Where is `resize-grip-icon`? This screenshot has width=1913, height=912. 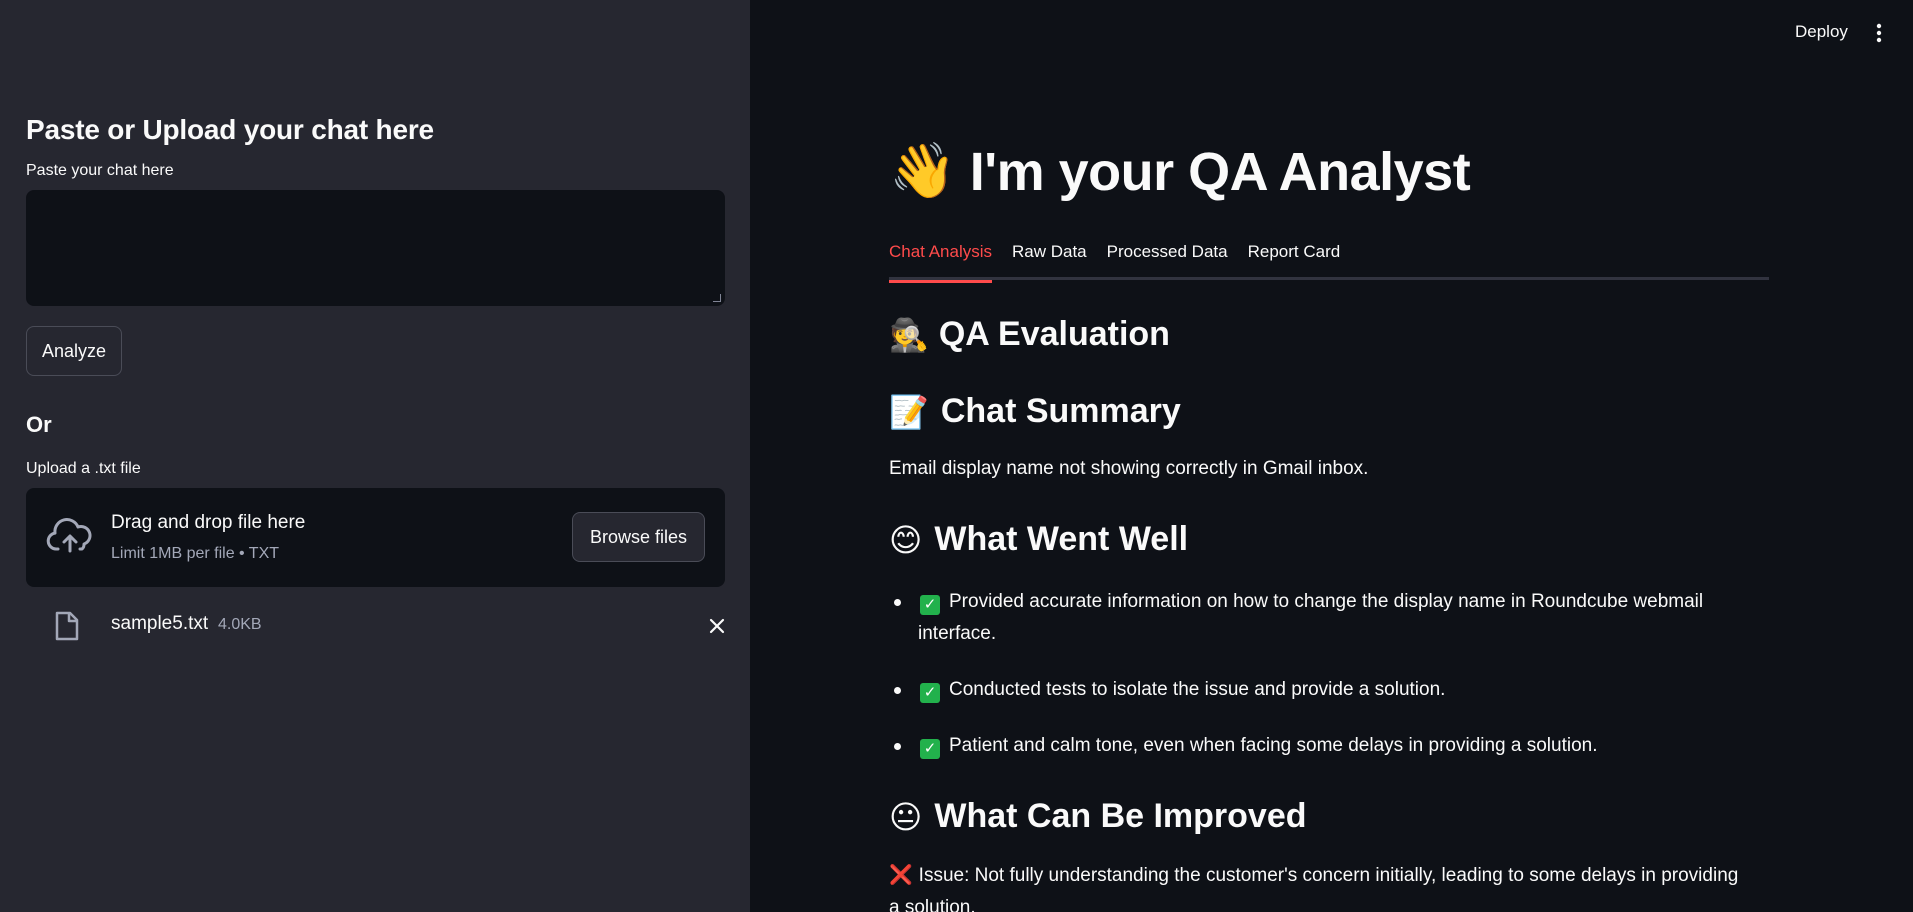 resize-grip-icon is located at coordinates (717, 298).